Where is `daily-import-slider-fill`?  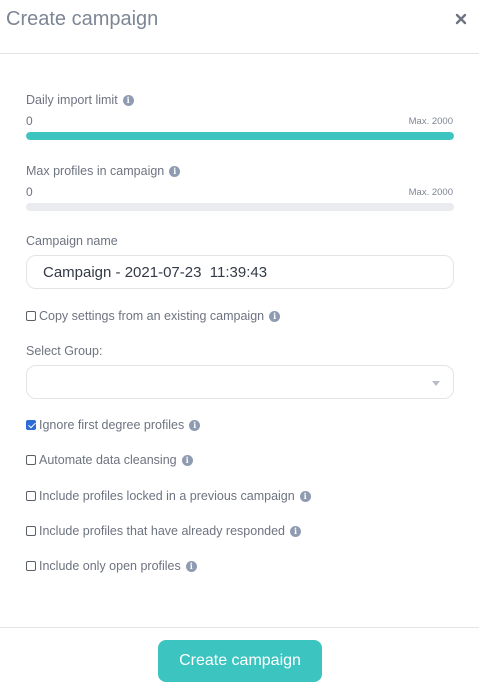 daily-import-slider-fill is located at coordinates (240, 136).